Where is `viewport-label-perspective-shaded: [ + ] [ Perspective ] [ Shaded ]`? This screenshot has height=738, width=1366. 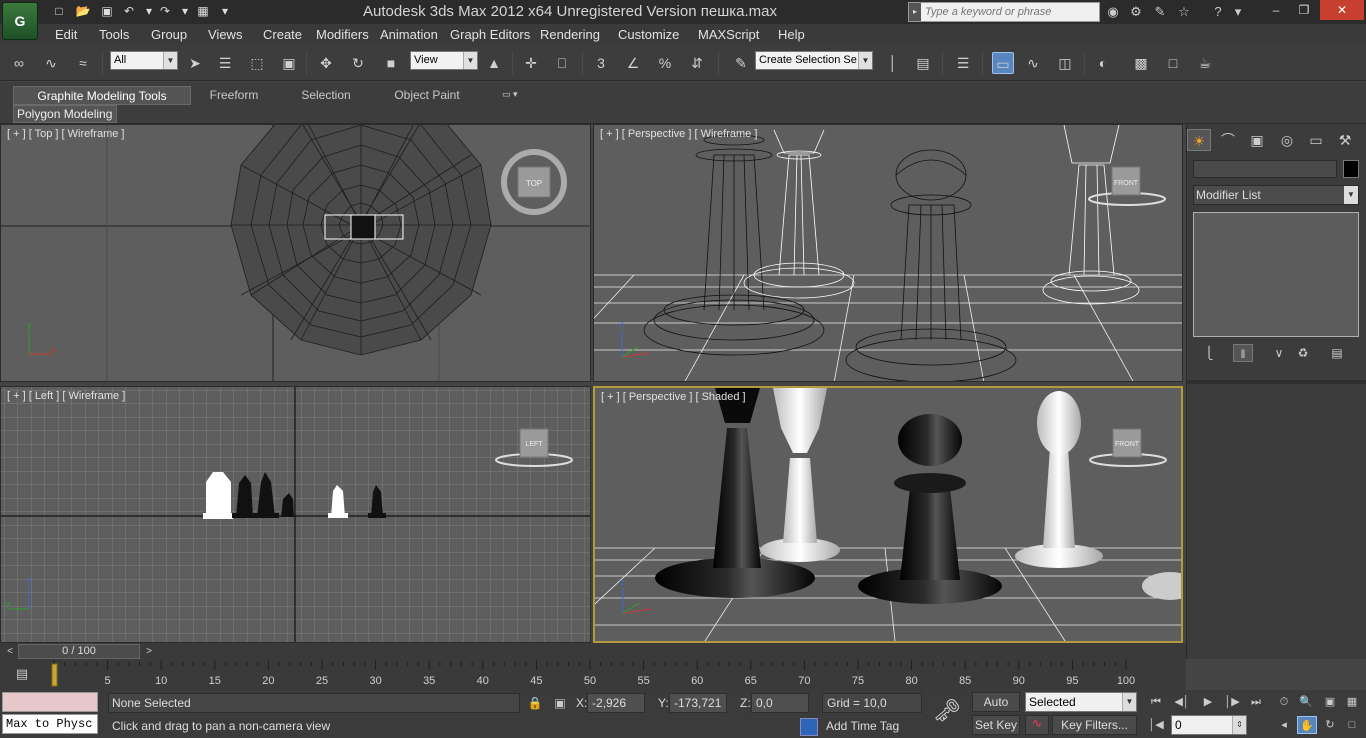 viewport-label-perspective-shaded: [ + ] [ Perspective ] [ Shaded ] is located at coordinates (673, 397).